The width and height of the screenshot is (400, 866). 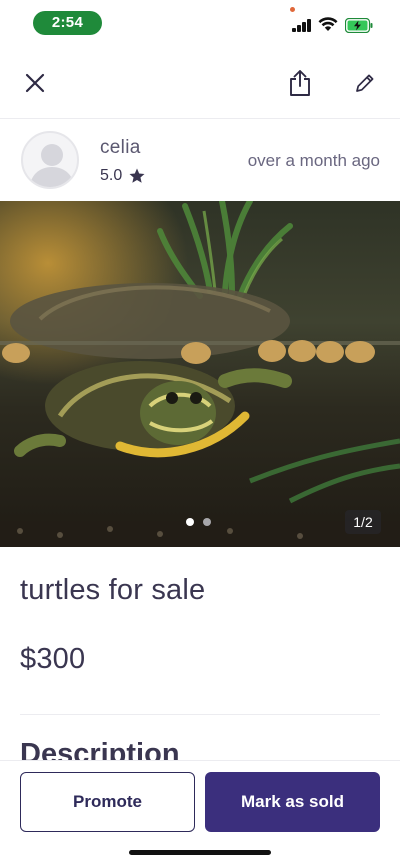 What do you see at coordinates (200, 714) in the screenshot?
I see `details-divider` at bounding box center [200, 714].